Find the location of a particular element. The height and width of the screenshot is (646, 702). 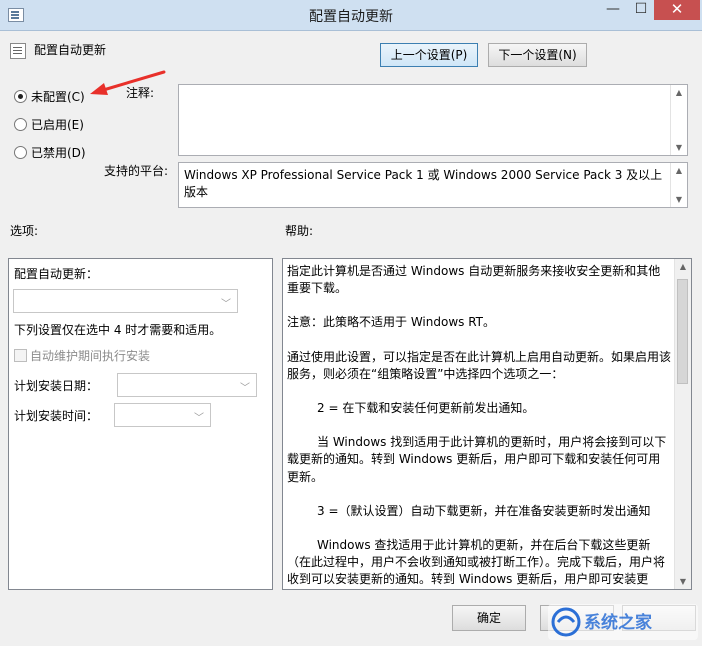

comment-scrollbar: ▲ ▼ is located at coordinates (678, 120).